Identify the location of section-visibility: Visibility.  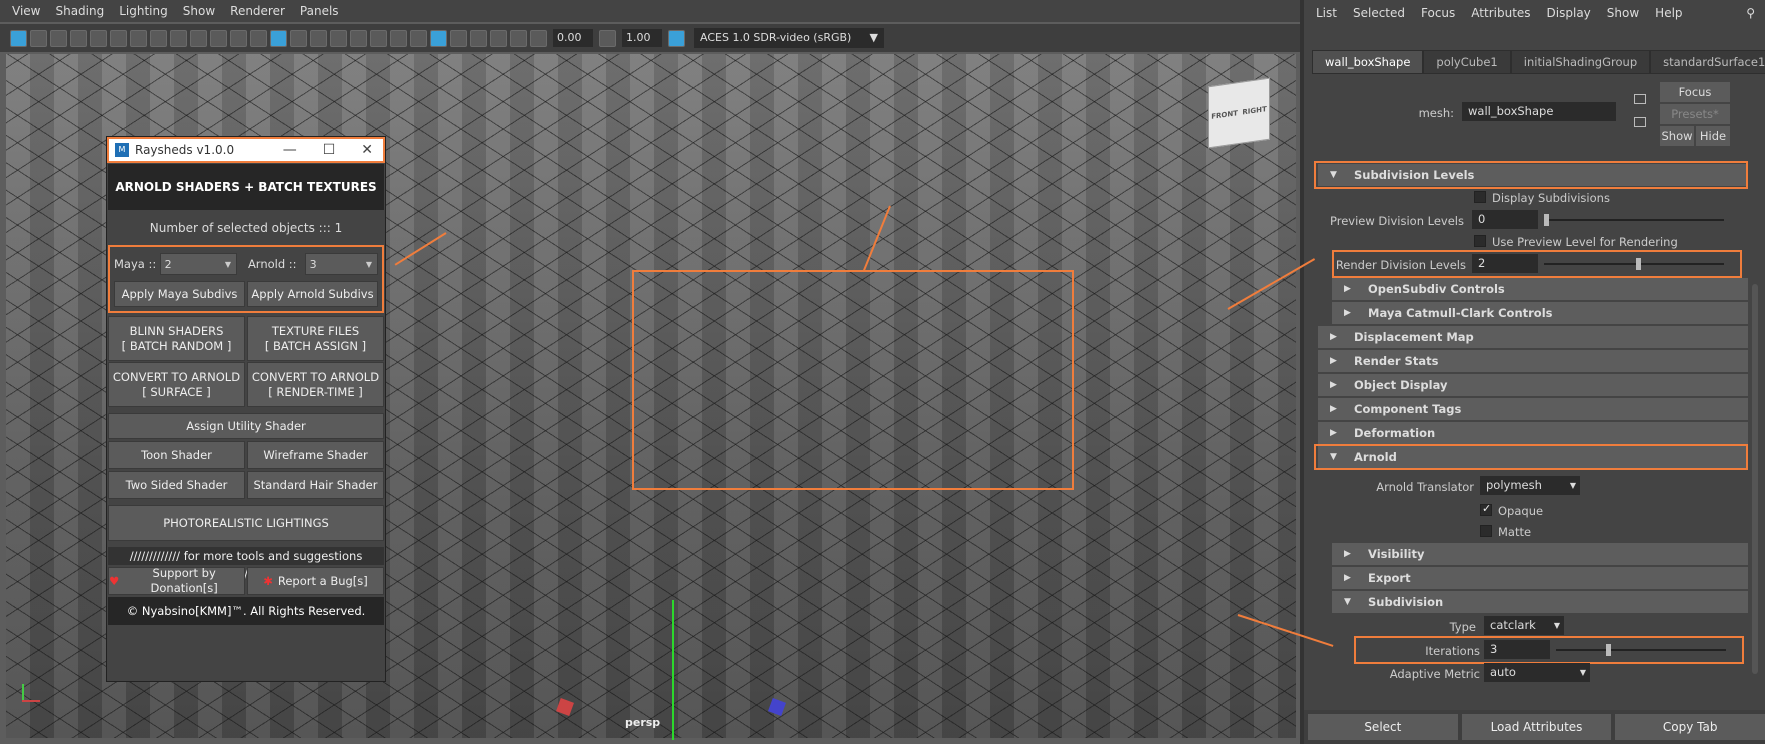
(1540, 554).